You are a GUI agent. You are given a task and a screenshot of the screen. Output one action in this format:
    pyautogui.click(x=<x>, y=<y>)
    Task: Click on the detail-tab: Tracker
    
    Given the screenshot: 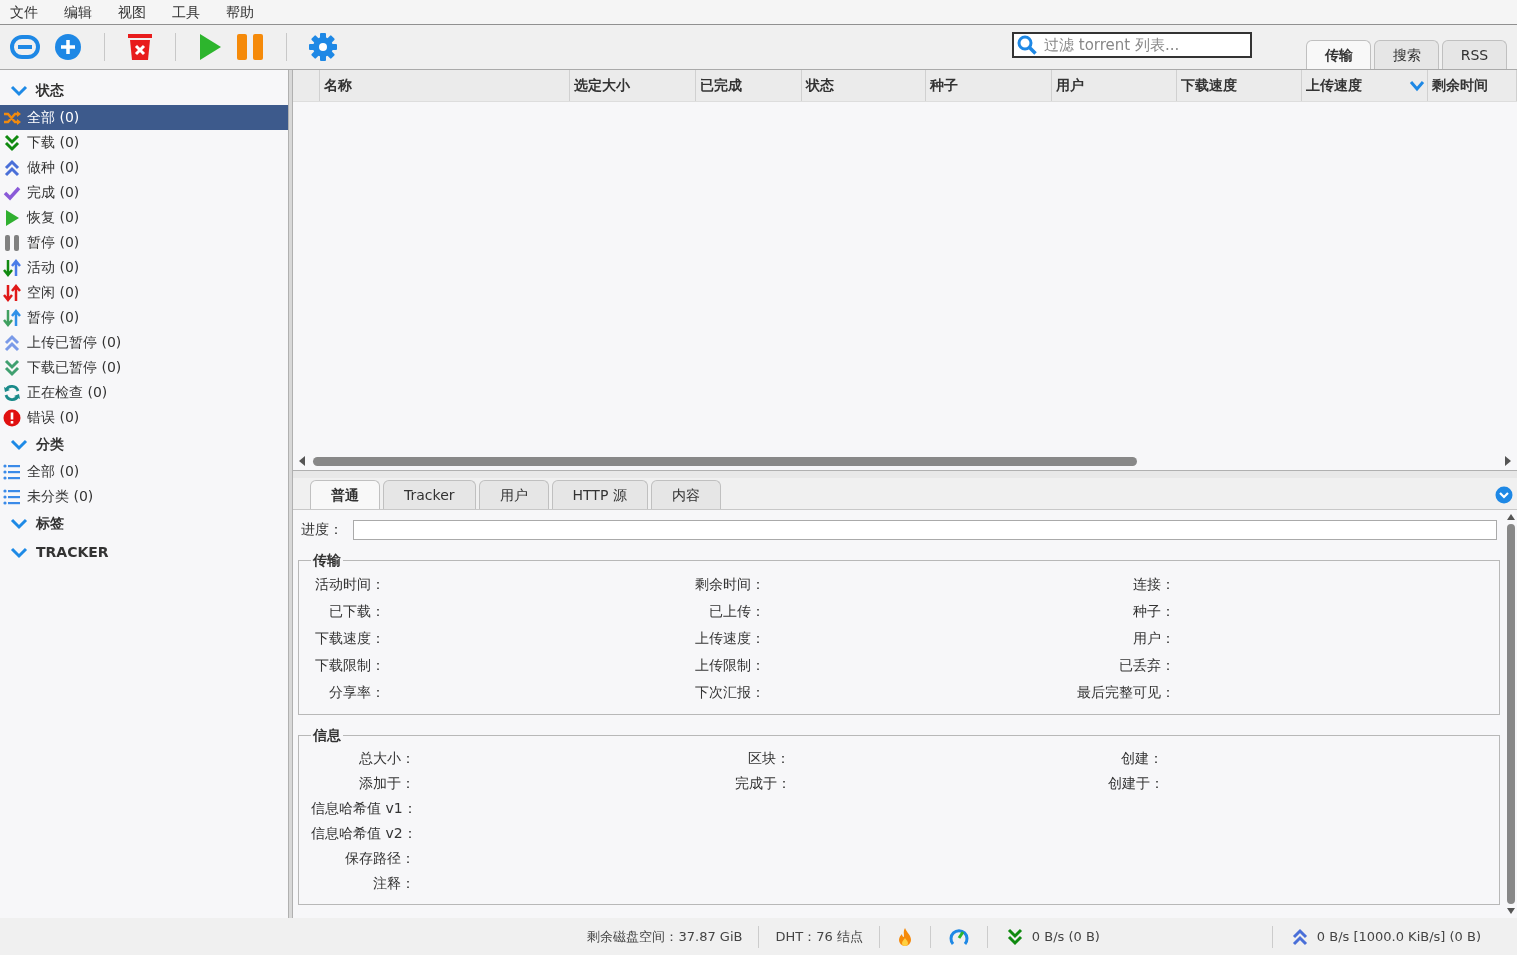 What is the action you would take?
    pyautogui.click(x=429, y=494)
    